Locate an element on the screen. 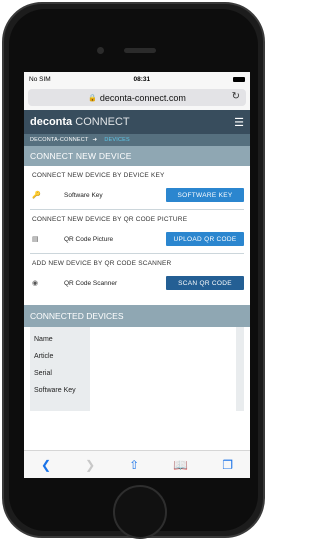 Image resolution: width=320 pixels, height=540 pixels. scan-qr-button: SCAN QR CODE is located at coordinates (205, 283).